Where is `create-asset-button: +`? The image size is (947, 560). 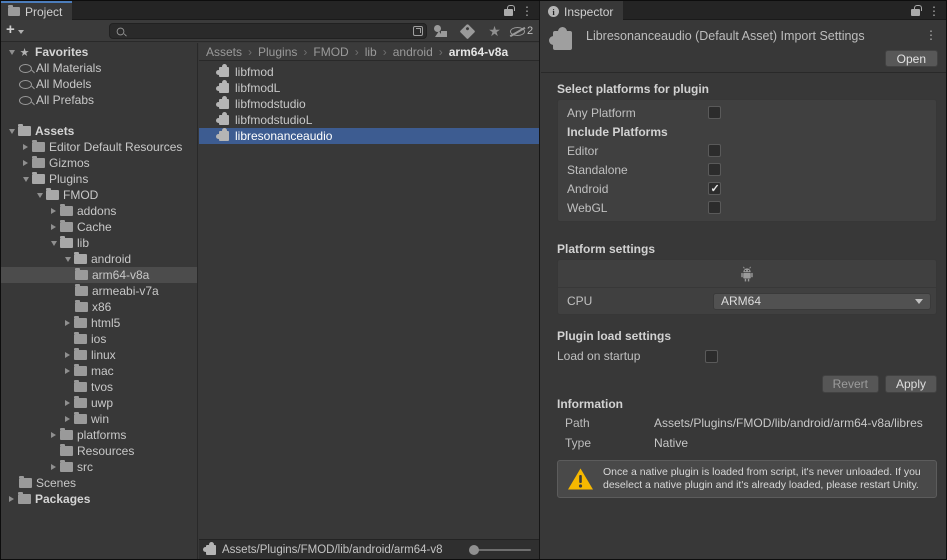
create-asset-button: + is located at coordinates (15, 30).